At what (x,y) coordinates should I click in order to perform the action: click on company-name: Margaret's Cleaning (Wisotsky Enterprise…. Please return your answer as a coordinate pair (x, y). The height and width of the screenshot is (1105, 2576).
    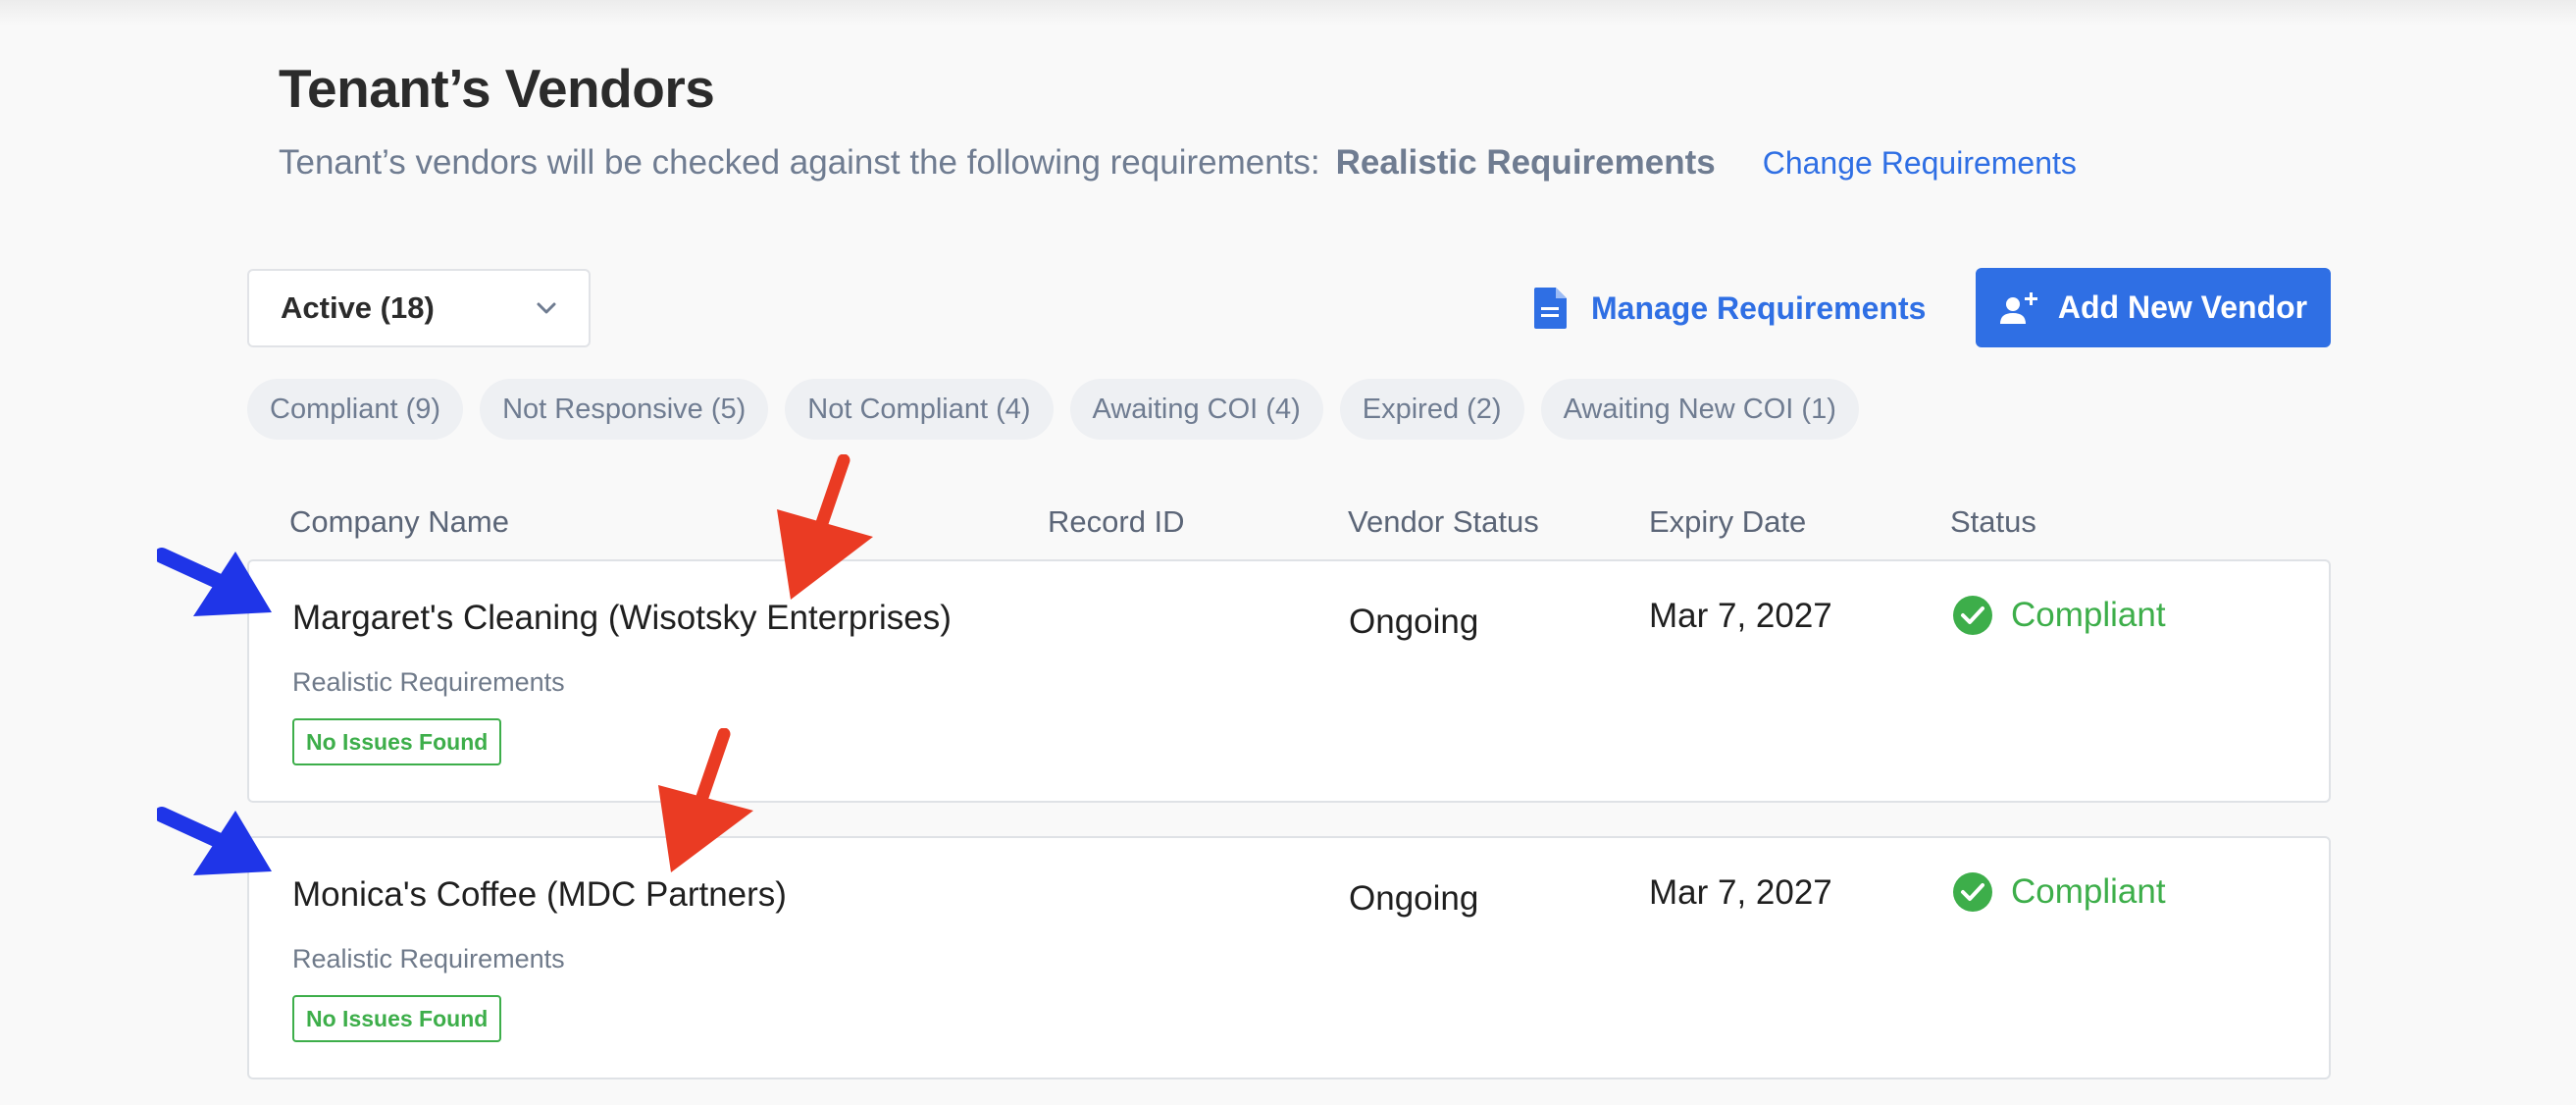
    Looking at the image, I should click on (622, 618).